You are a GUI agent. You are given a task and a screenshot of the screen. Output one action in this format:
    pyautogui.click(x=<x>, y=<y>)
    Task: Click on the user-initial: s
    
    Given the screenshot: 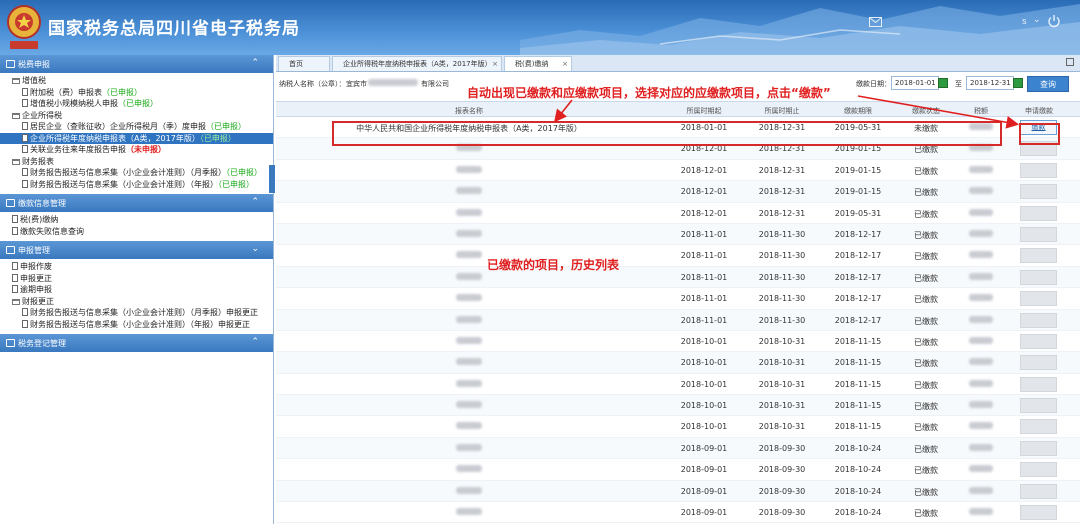 What is the action you would take?
    pyautogui.click(x=1024, y=22)
    